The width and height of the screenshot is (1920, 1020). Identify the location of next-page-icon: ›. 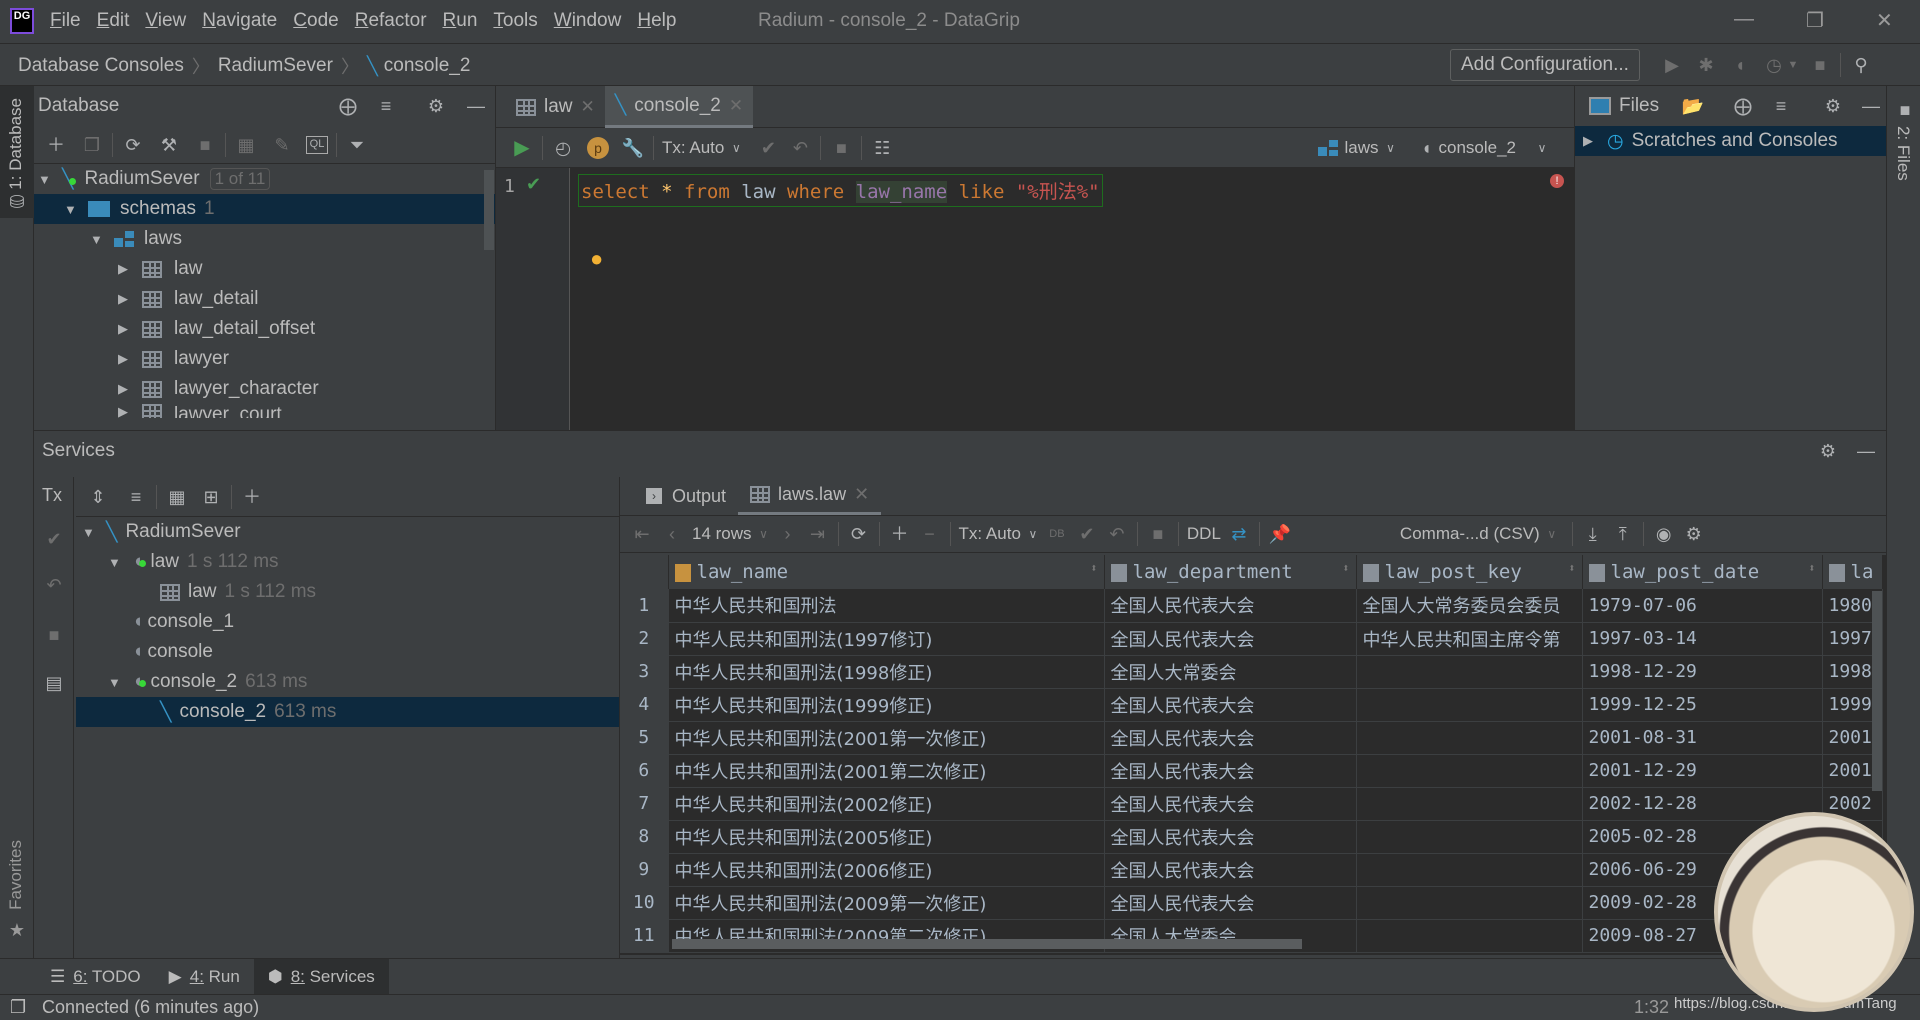
(788, 534).